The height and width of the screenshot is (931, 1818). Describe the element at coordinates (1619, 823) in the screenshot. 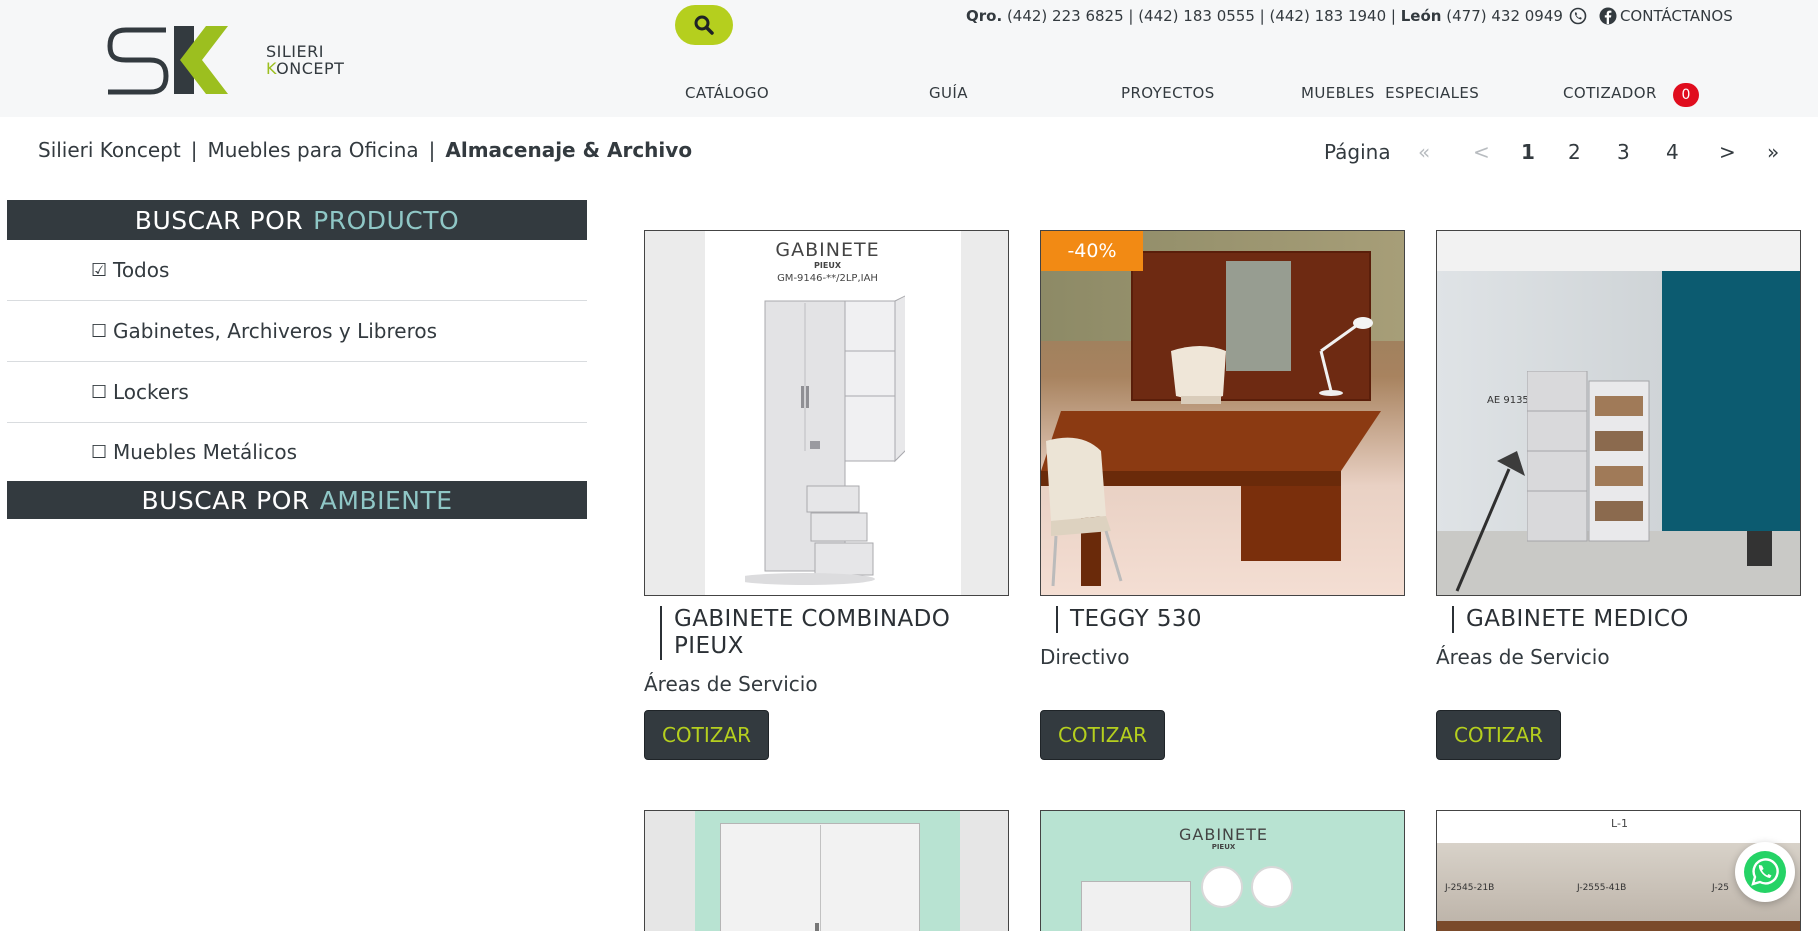

I see `image-heading: L-1` at that location.